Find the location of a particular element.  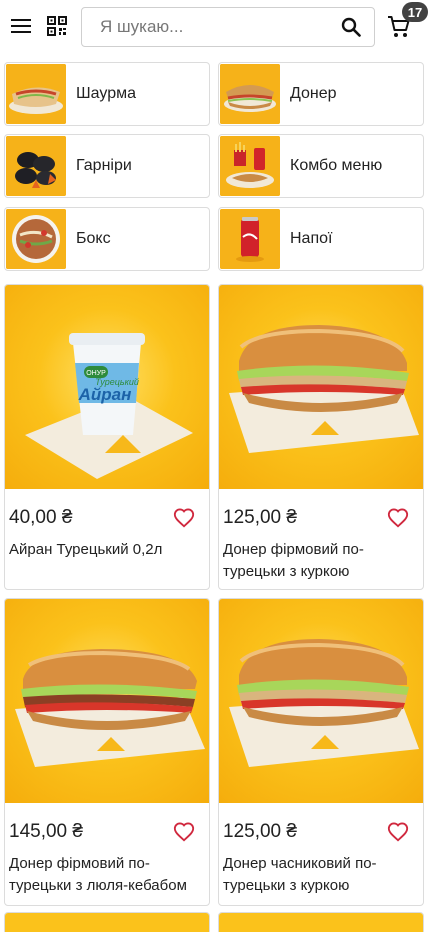

cup-brand-text: ОНУР is located at coordinates (96, 373).